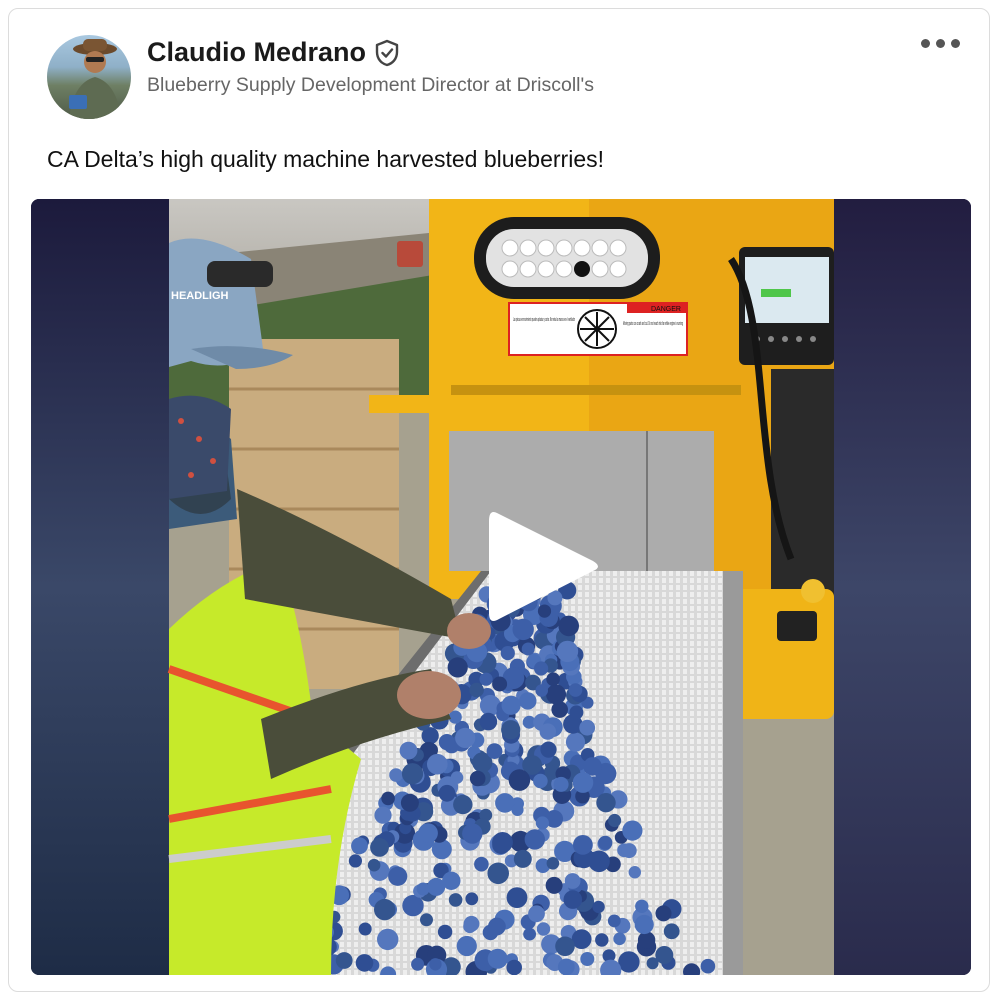  Describe the element at coordinates (95, 79) in the screenshot. I see `avatar-photo` at that location.